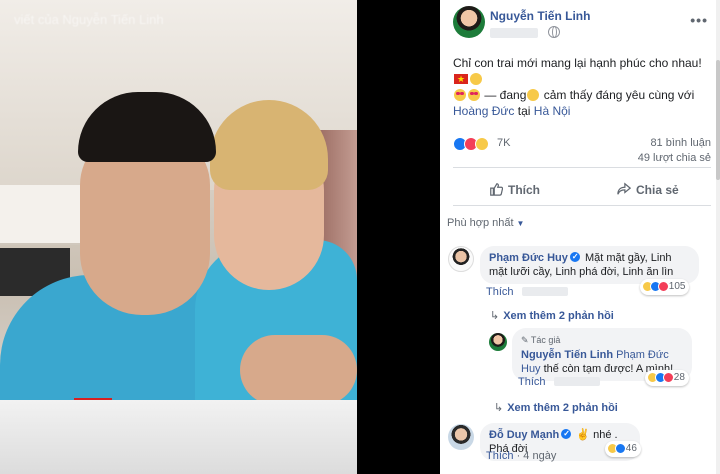 This screenshot has width=720, height=474. I want to click on comment-reactions: 46, so click(623, 449).